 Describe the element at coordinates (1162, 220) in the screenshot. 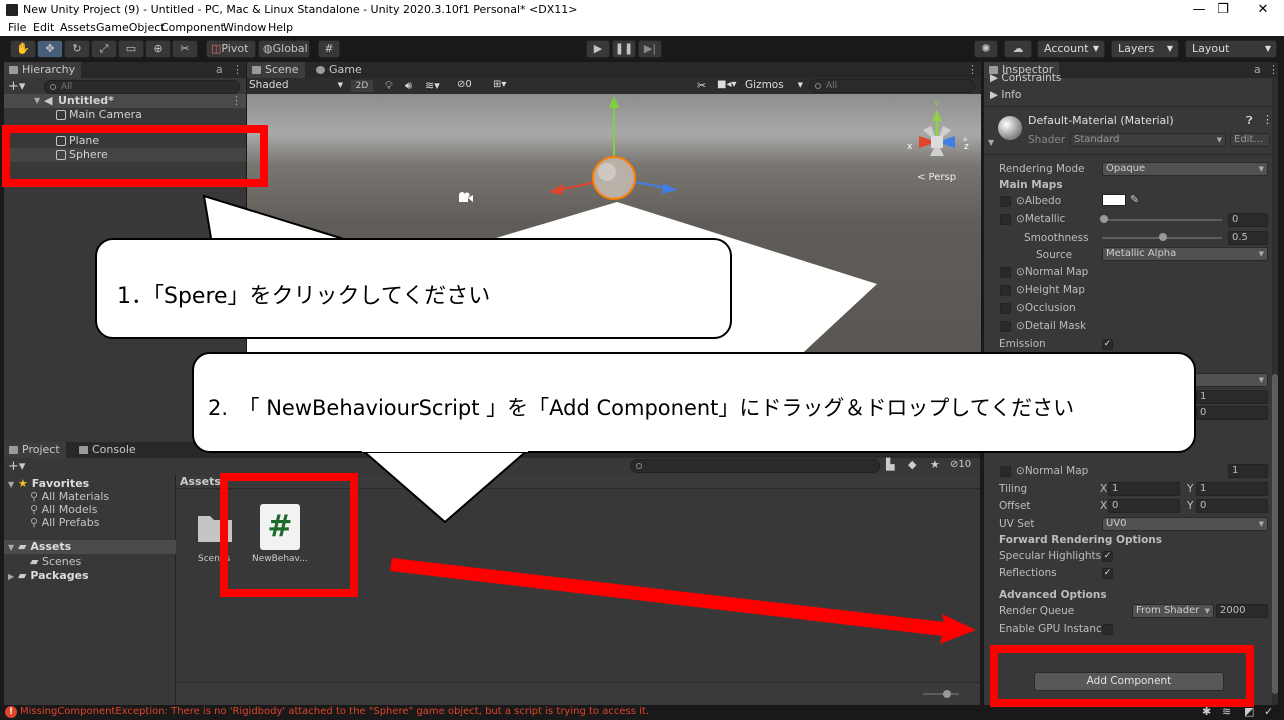

I see `metallic-slider-track` at that location.